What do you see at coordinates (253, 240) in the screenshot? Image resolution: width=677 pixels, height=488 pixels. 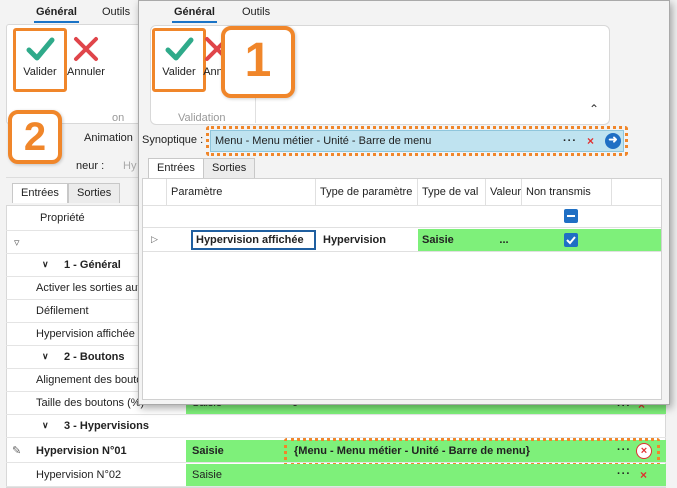 I see `parameter-cell: Hypervision affichée` at bounding box center [253, 240].